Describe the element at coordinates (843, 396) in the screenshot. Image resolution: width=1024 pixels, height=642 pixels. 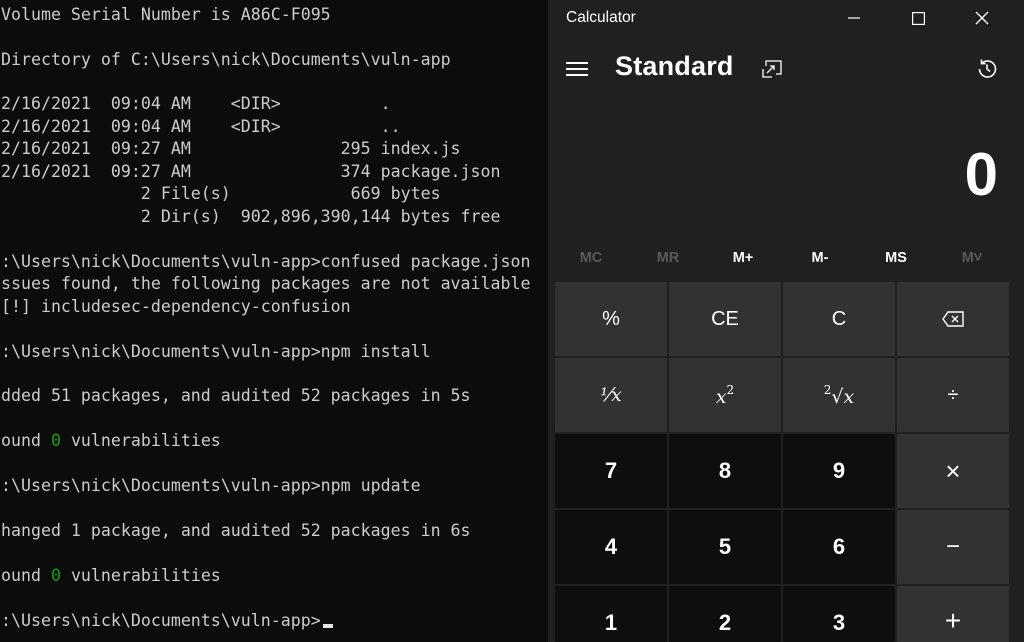
I see `root-radical: √x` at that location.